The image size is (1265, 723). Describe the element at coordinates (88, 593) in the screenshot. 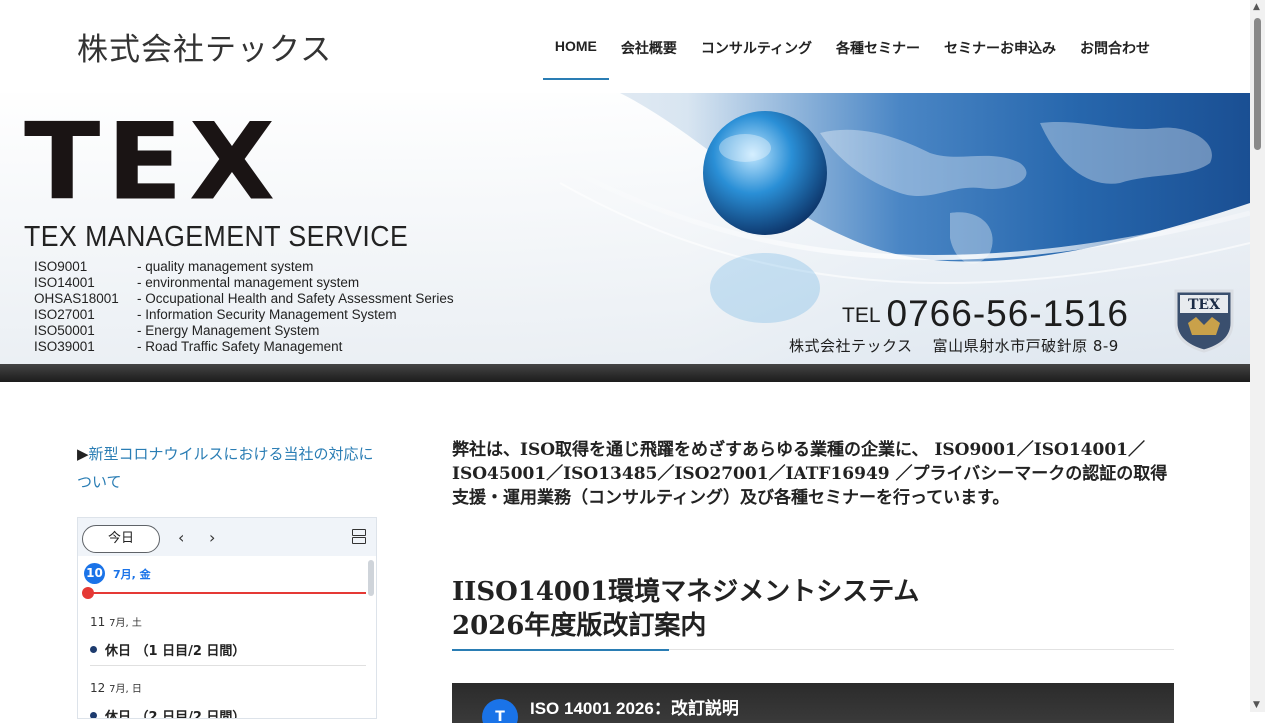

I see `current-time-dot` at that location.